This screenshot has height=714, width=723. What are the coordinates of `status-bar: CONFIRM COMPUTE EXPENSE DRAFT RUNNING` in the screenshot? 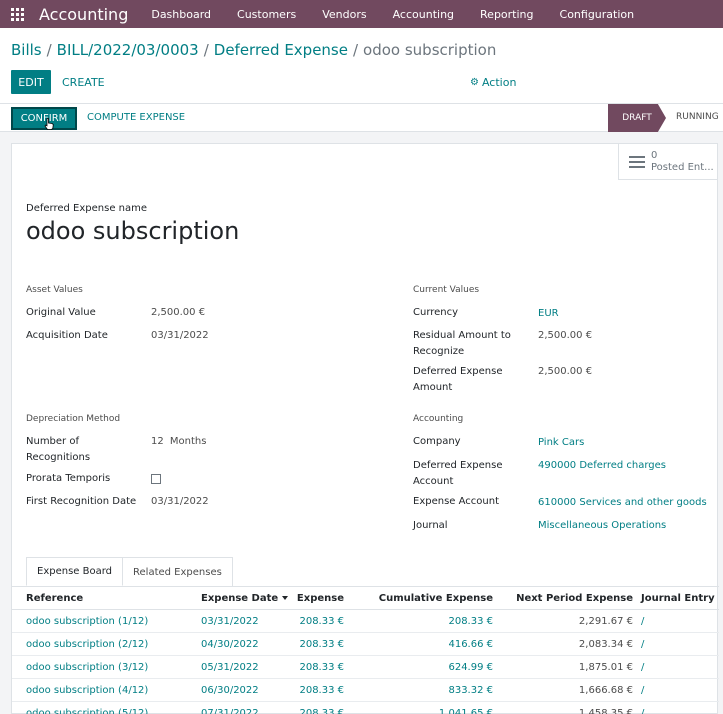 It's located at (361, 118).